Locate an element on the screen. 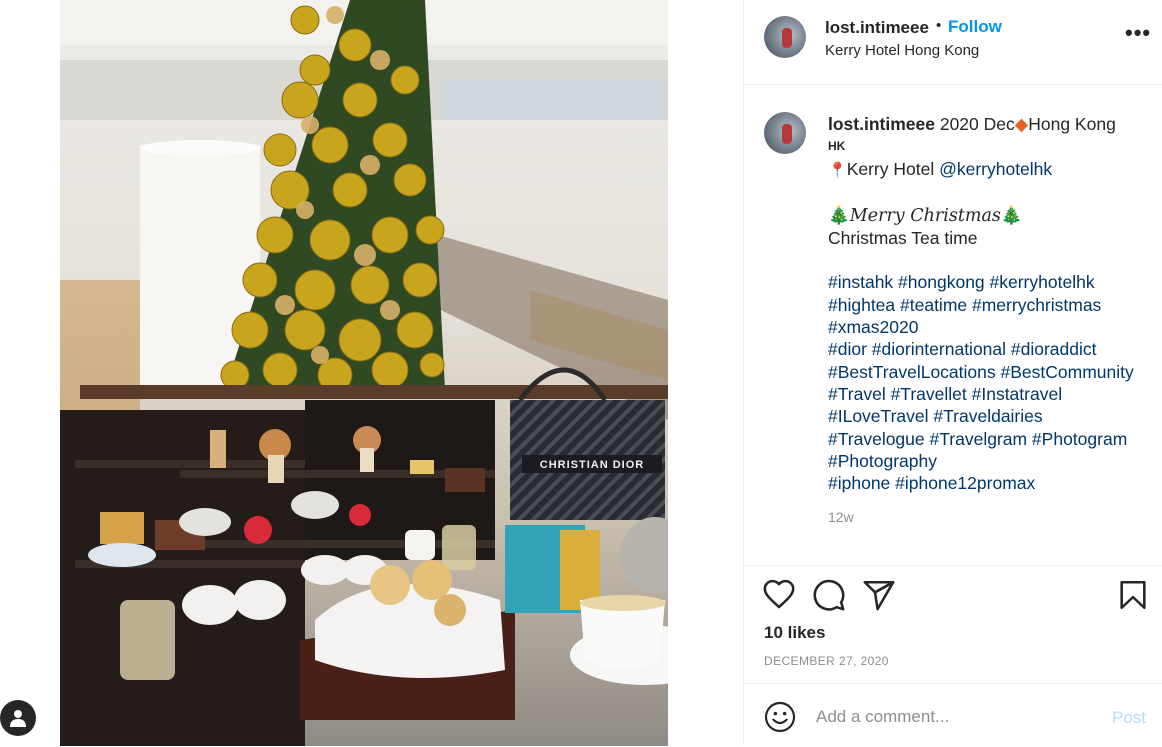  hashtag-line: #Travel #Travellet #Instatravel is located at coordinates (987, 394).